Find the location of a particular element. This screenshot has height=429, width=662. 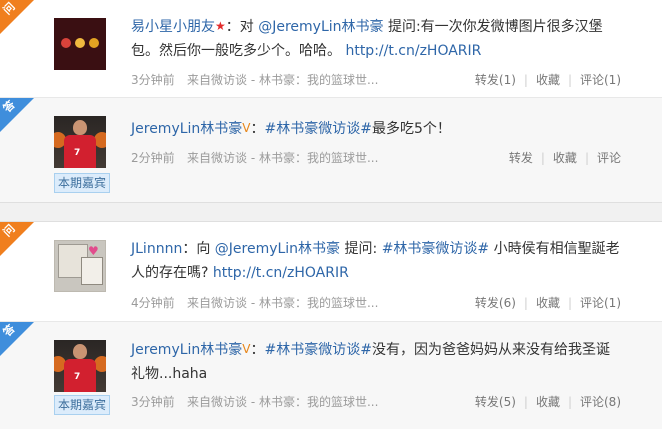

post-separator is located at coordinates (331, 212).